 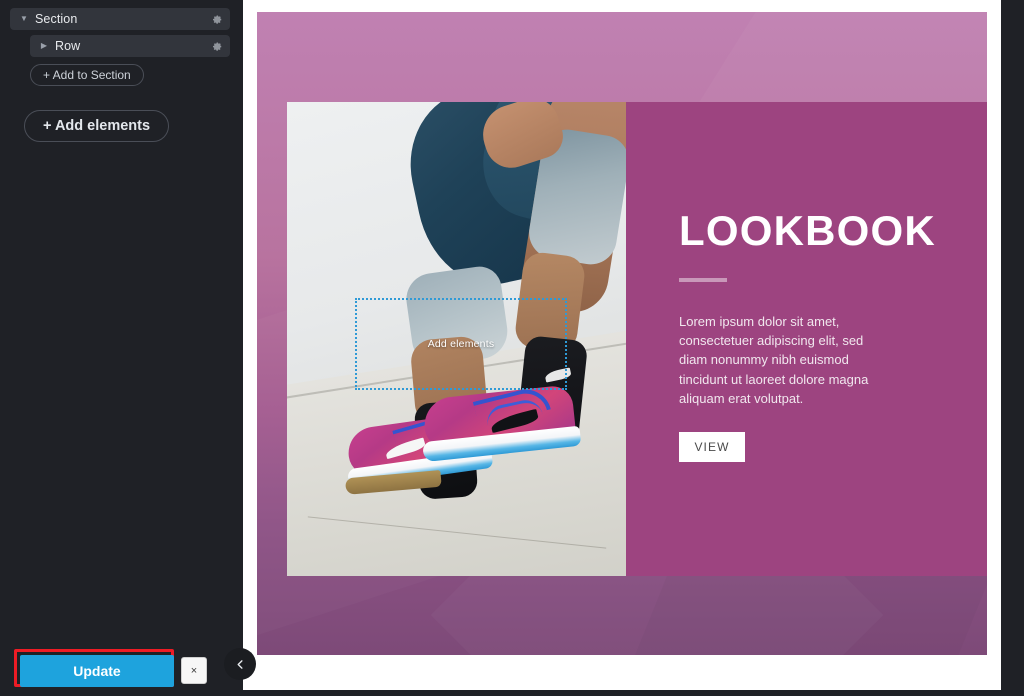 I want to click on tree-node-section: ▼ Section, so click(x=120, y=19).